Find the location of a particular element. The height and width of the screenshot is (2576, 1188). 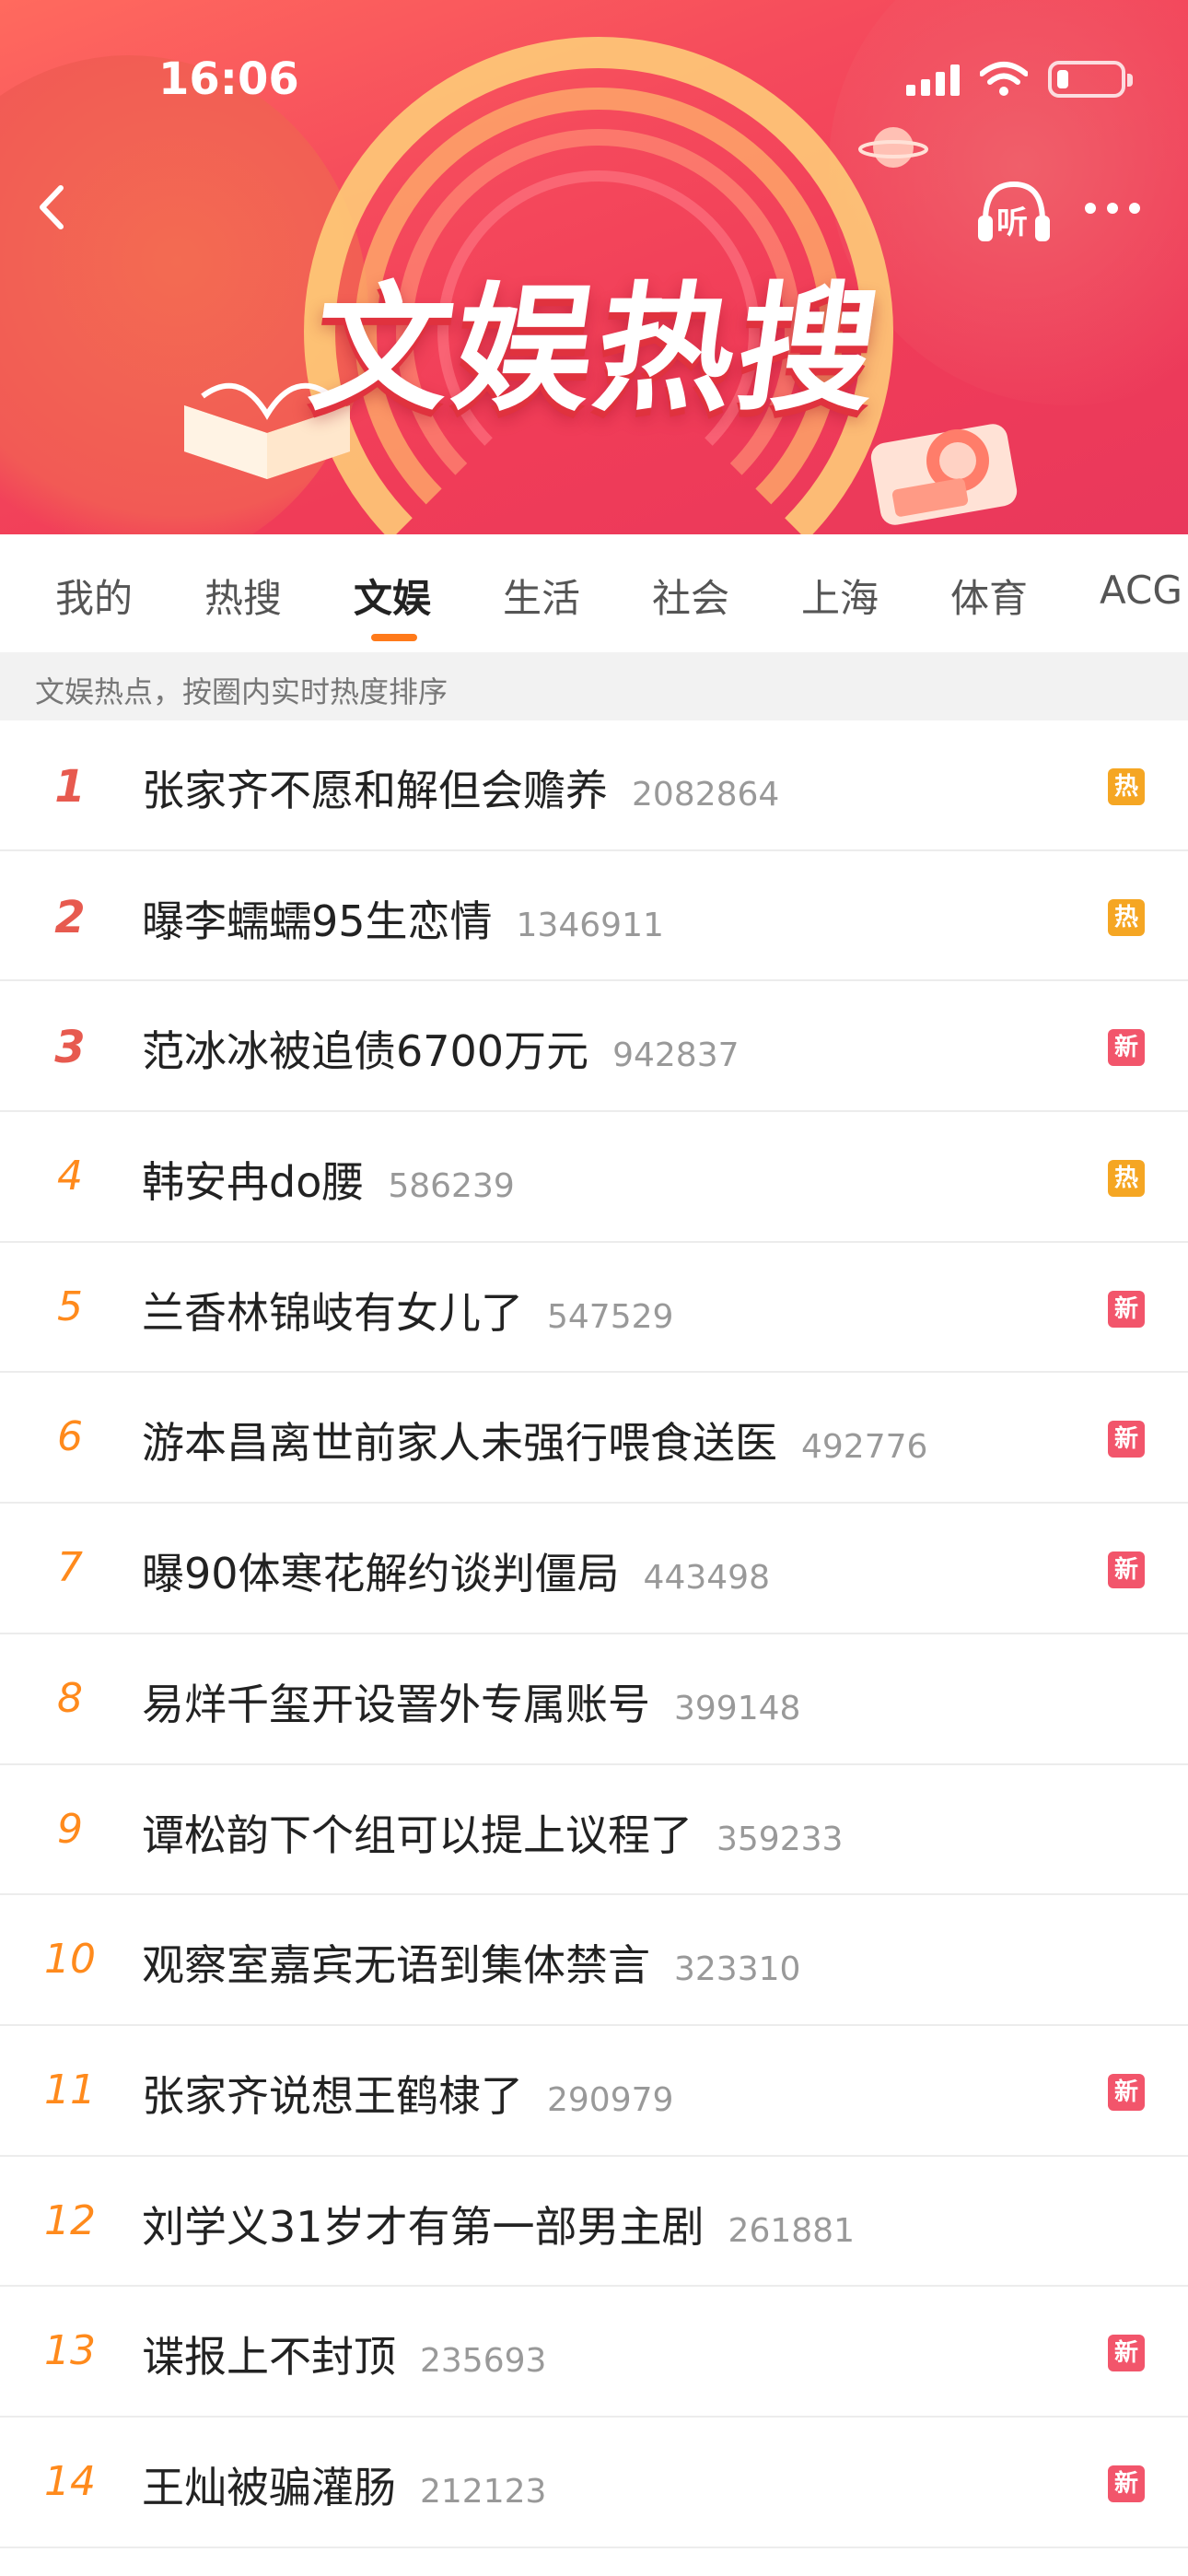

list-item: 9 谭松韵下个组可以提上议程了 359233 is located at coordinates (594, 1830).